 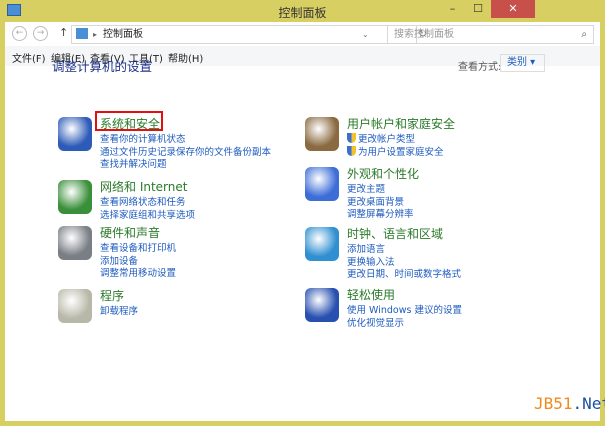 What do you see at coordinates (322, 244) in the screenshot?
I see `clock-language-region-icon` at bounding box center [322, 244].